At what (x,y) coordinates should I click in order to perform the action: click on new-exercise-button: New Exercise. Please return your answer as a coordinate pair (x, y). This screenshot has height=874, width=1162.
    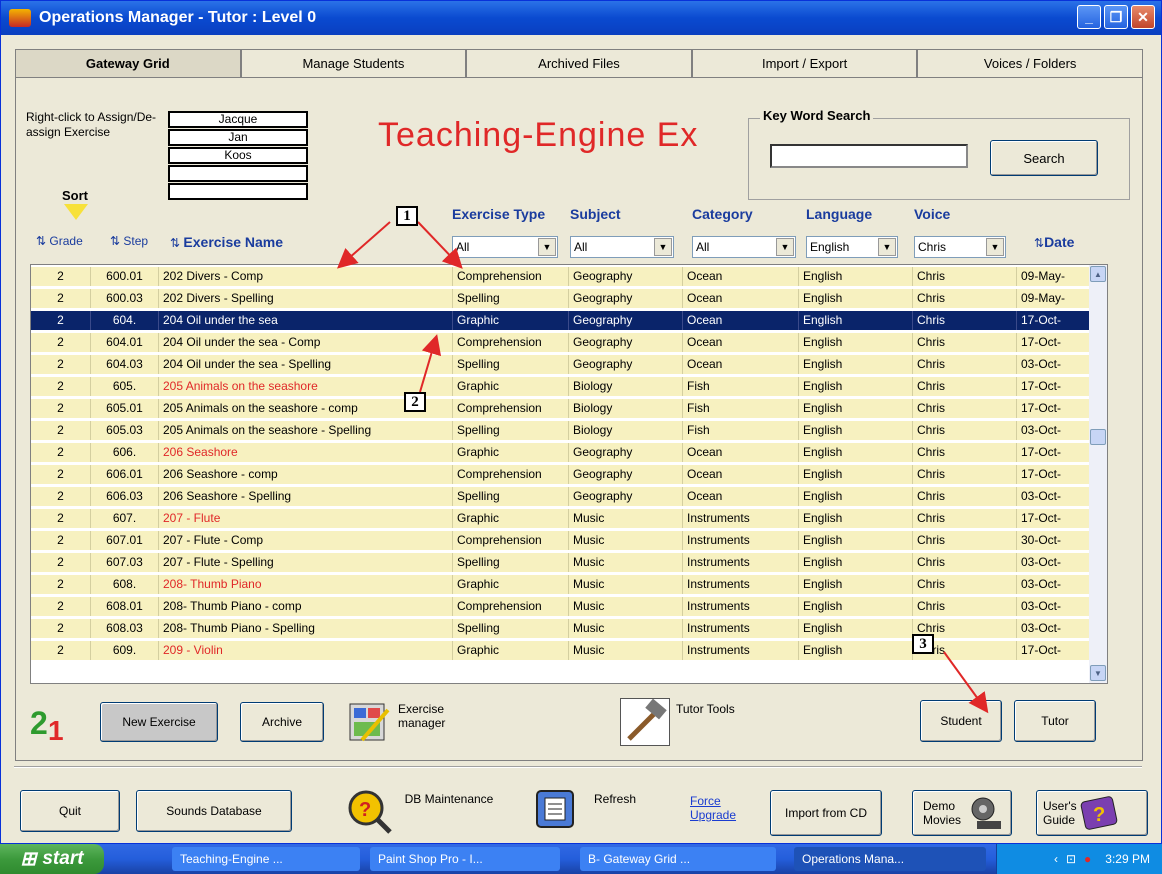
    Looking at the image, I should click on (159, 722).